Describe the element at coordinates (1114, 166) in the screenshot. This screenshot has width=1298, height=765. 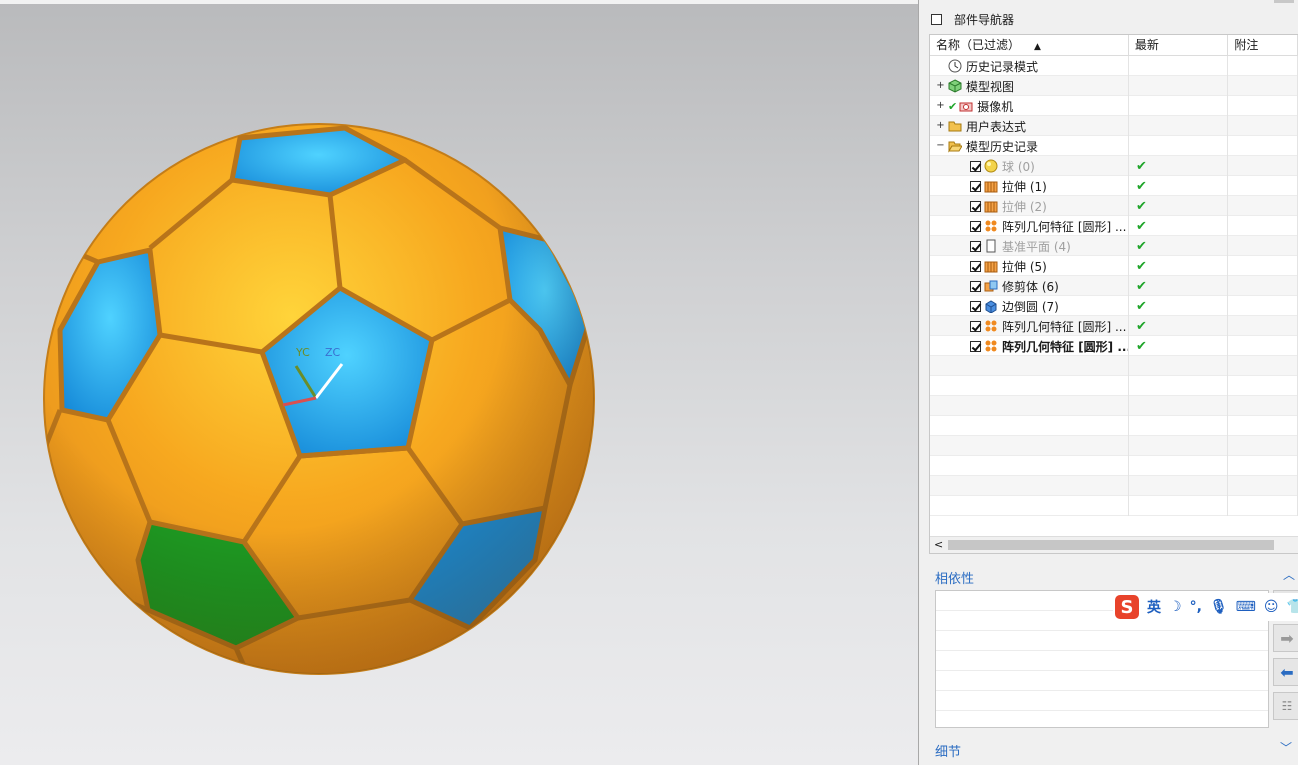
I see `feature-row: 球 (0) ✔` at that location.